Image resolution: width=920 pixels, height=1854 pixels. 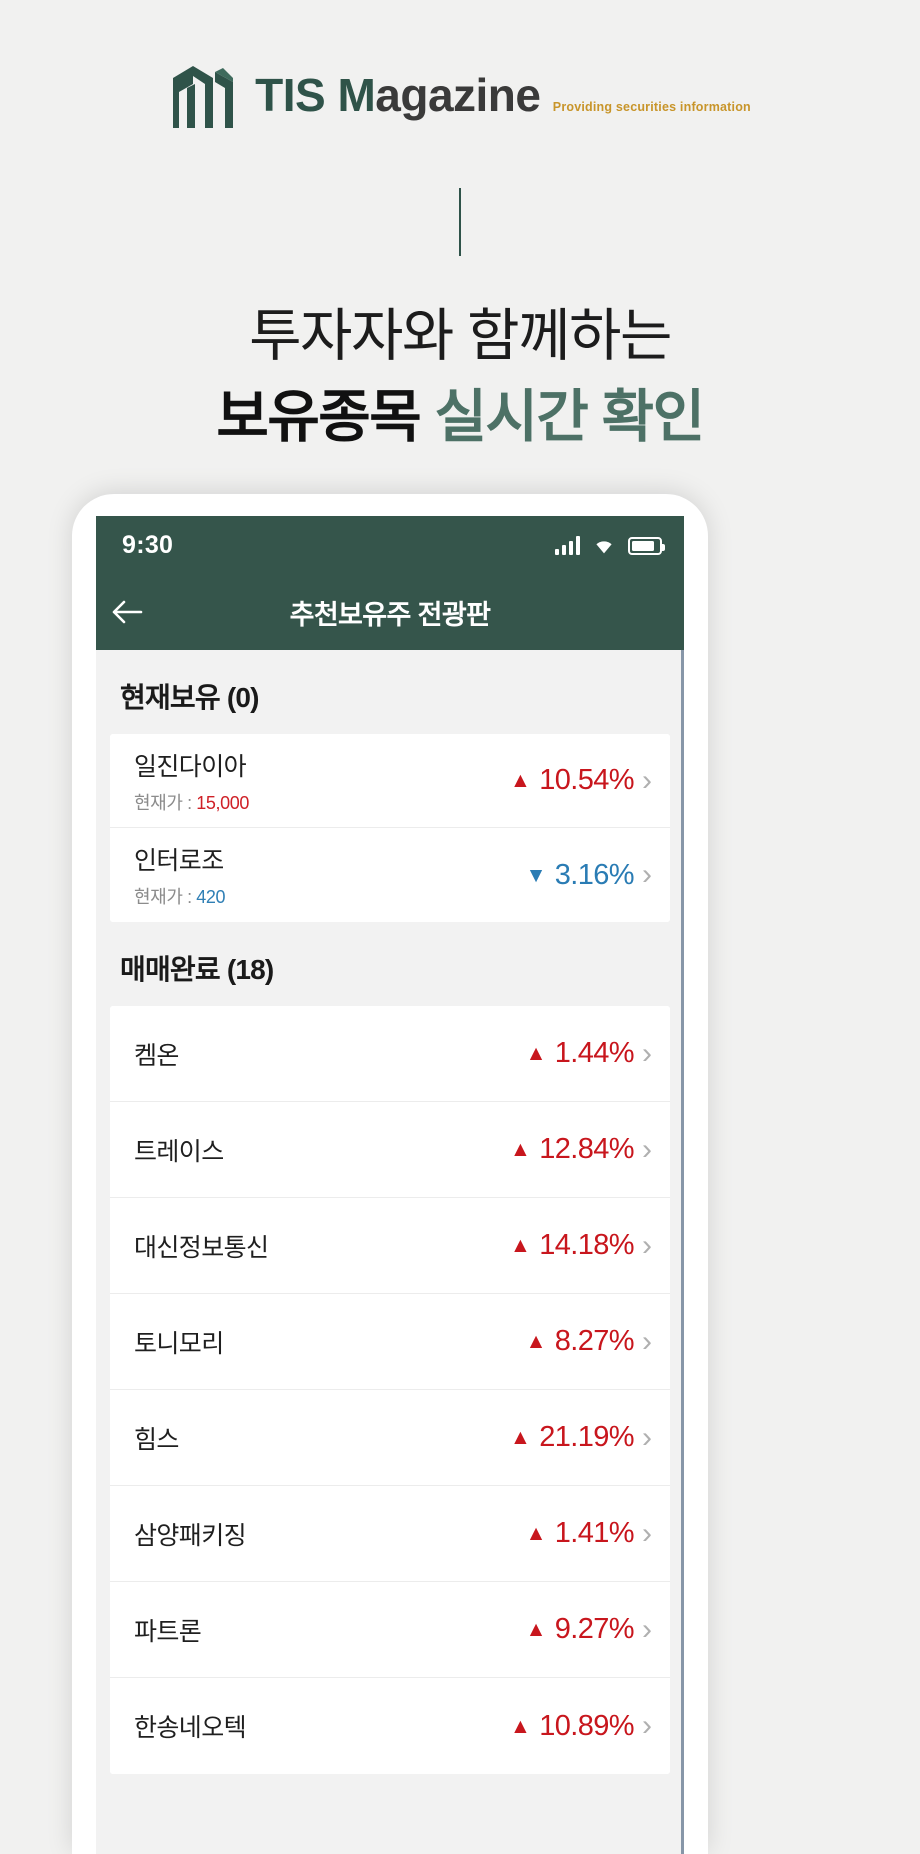 I want to click on status-bar: 9:30, so click(x=390, y=545).